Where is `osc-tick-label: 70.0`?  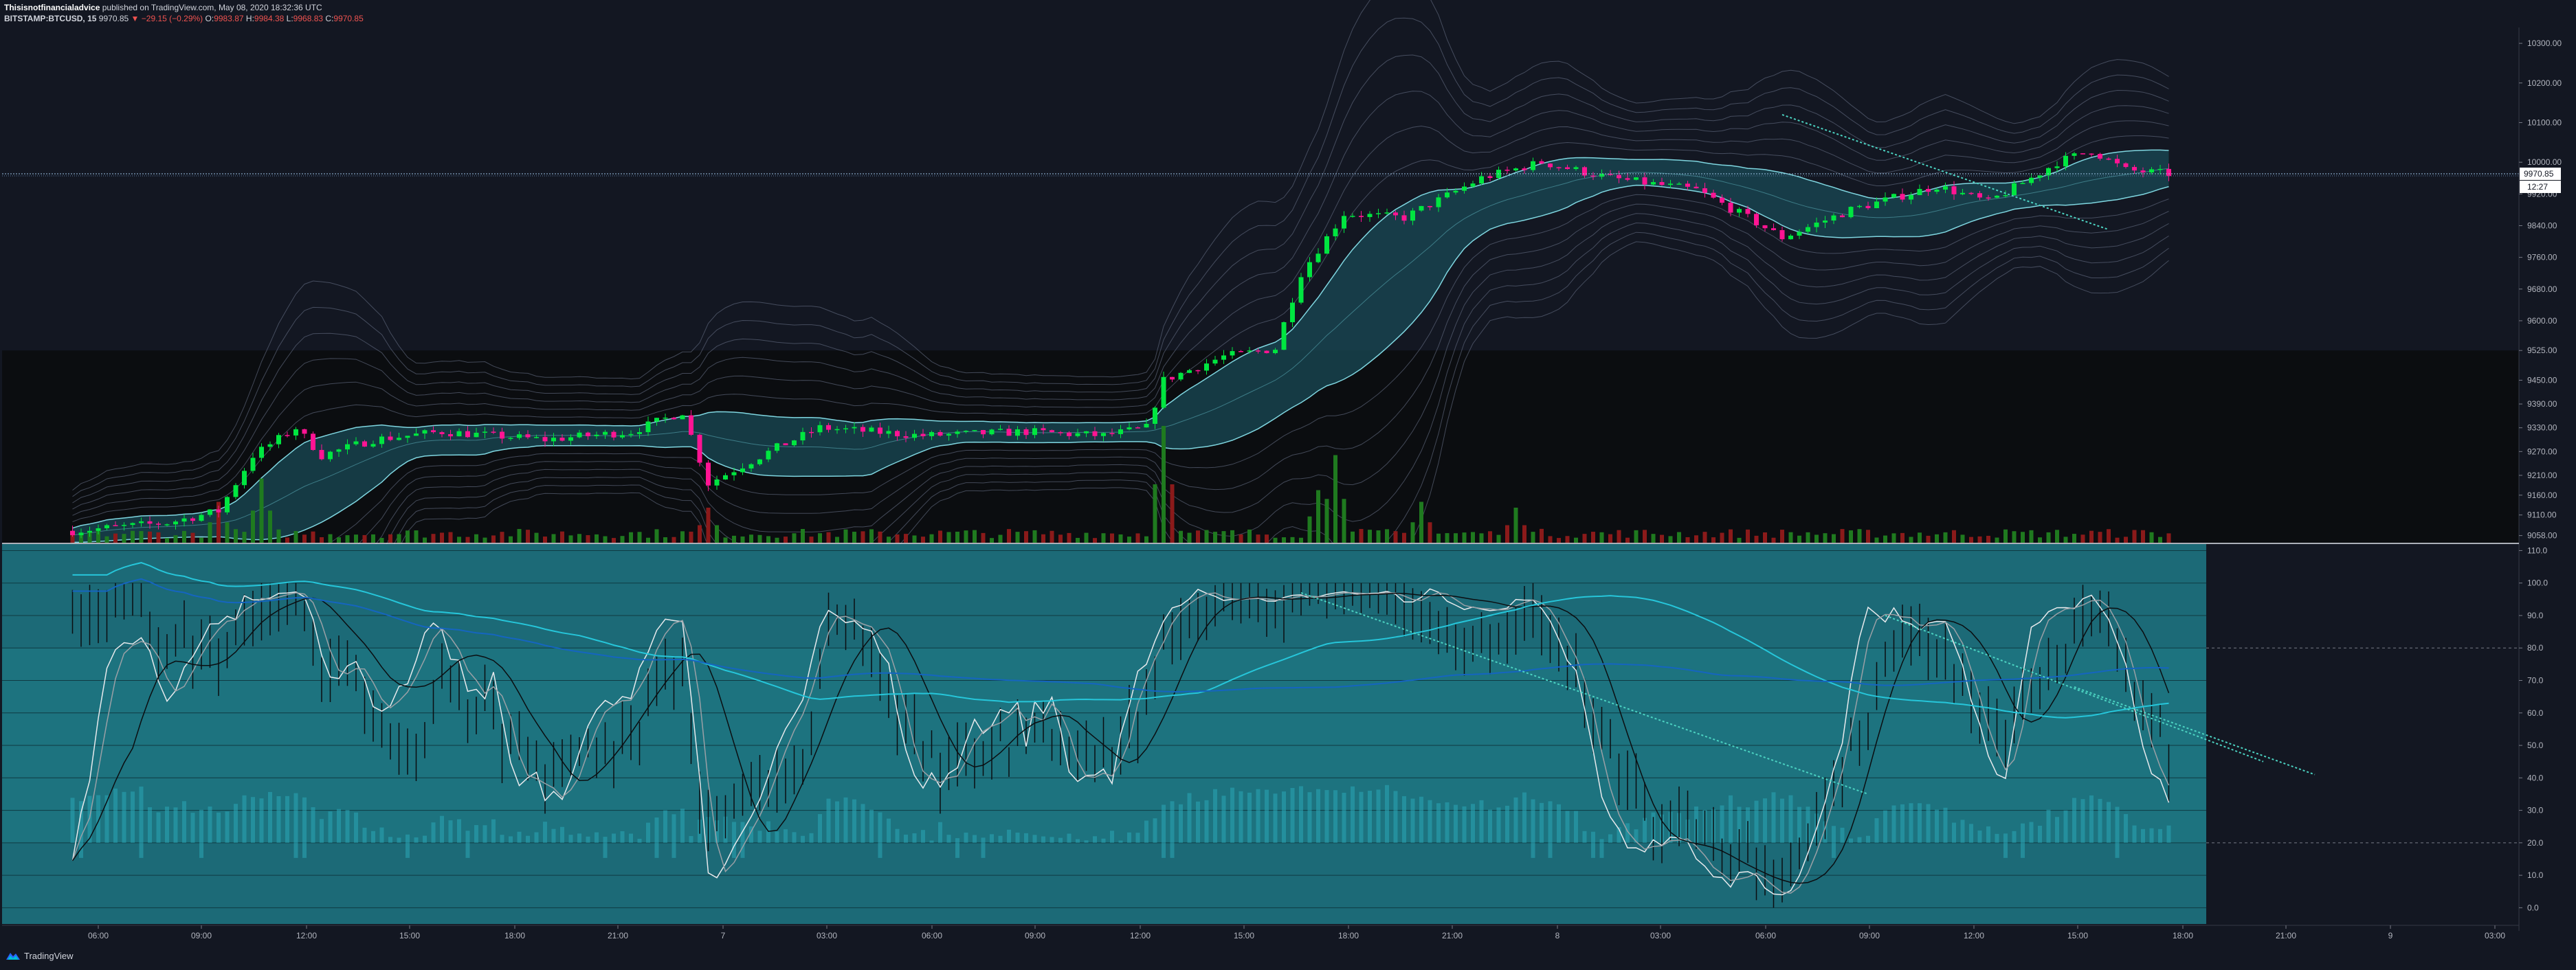
osc-tick-label: 70.0 is located at coordinates (2535, 681).